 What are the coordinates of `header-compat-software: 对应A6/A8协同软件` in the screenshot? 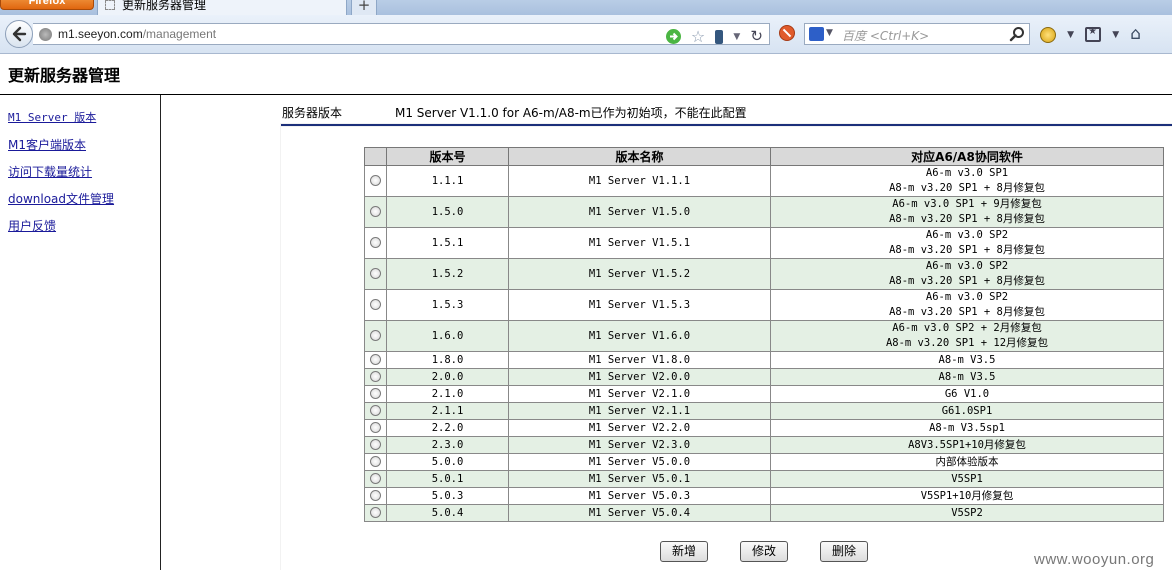 It's located at (967, 156).